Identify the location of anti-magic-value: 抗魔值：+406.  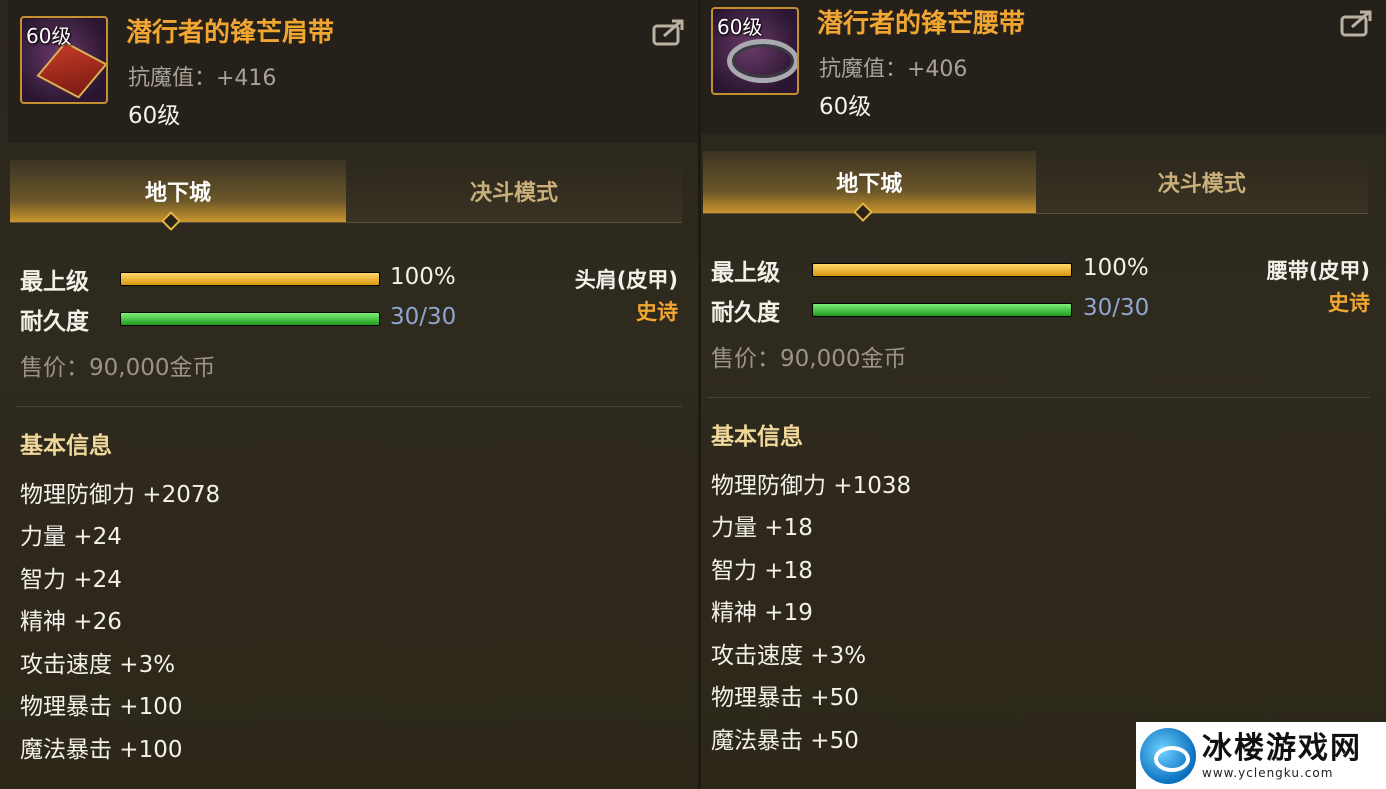
(893, 69).